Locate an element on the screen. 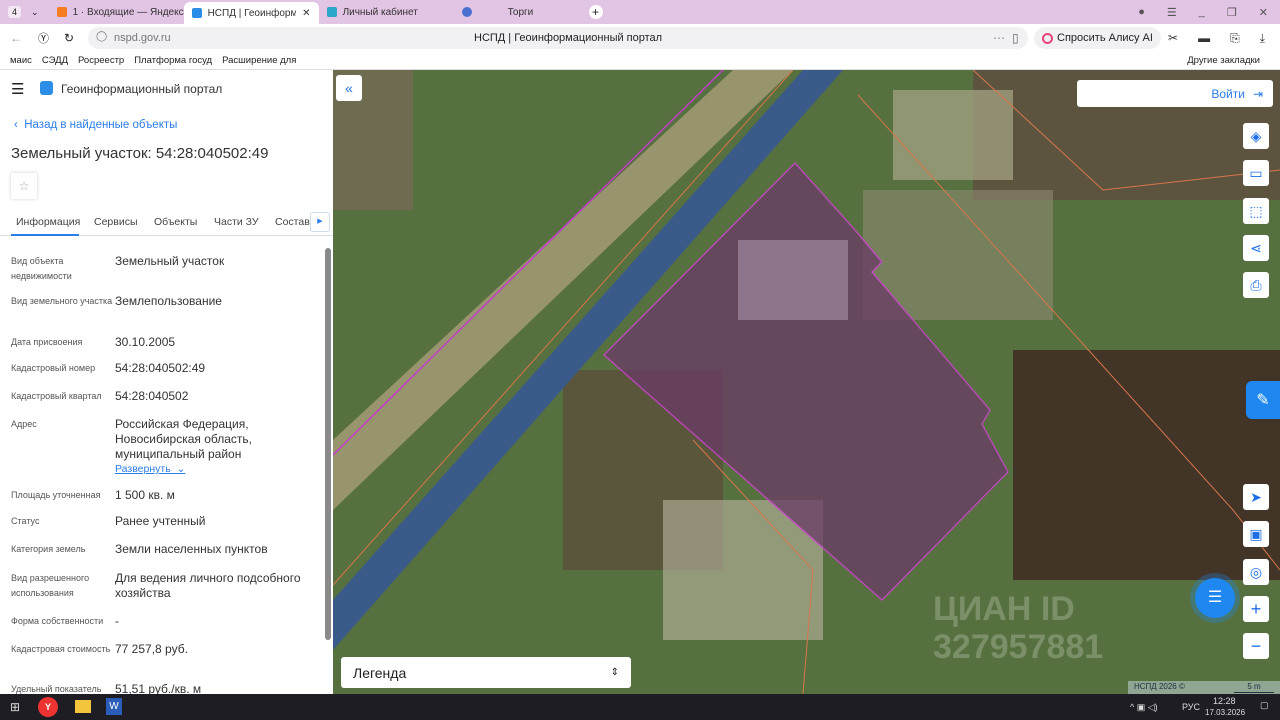 Image resolution: width=1280 pixels, height=720 pixels. tray-icons: ^ ▣ ◁) is located at coordinates (1144, 707).